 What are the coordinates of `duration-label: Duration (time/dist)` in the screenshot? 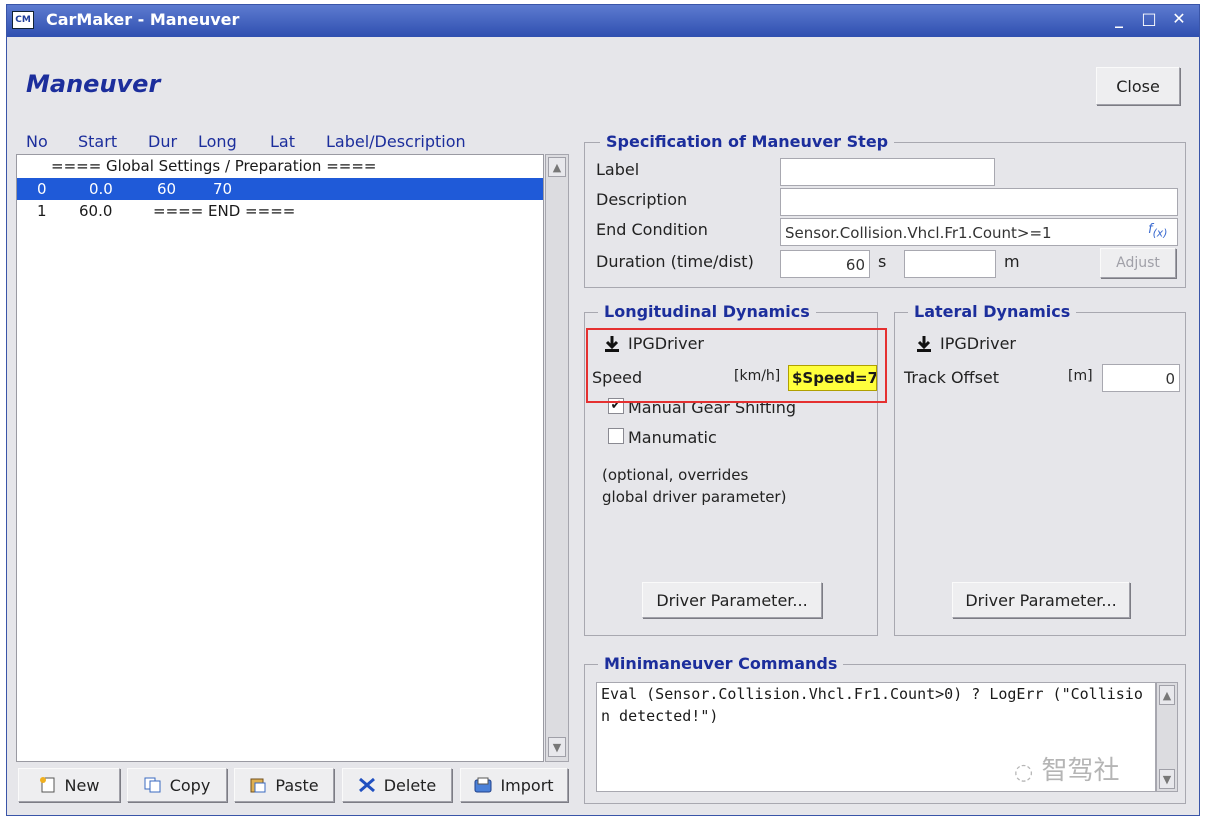 It's located at (675, 261).